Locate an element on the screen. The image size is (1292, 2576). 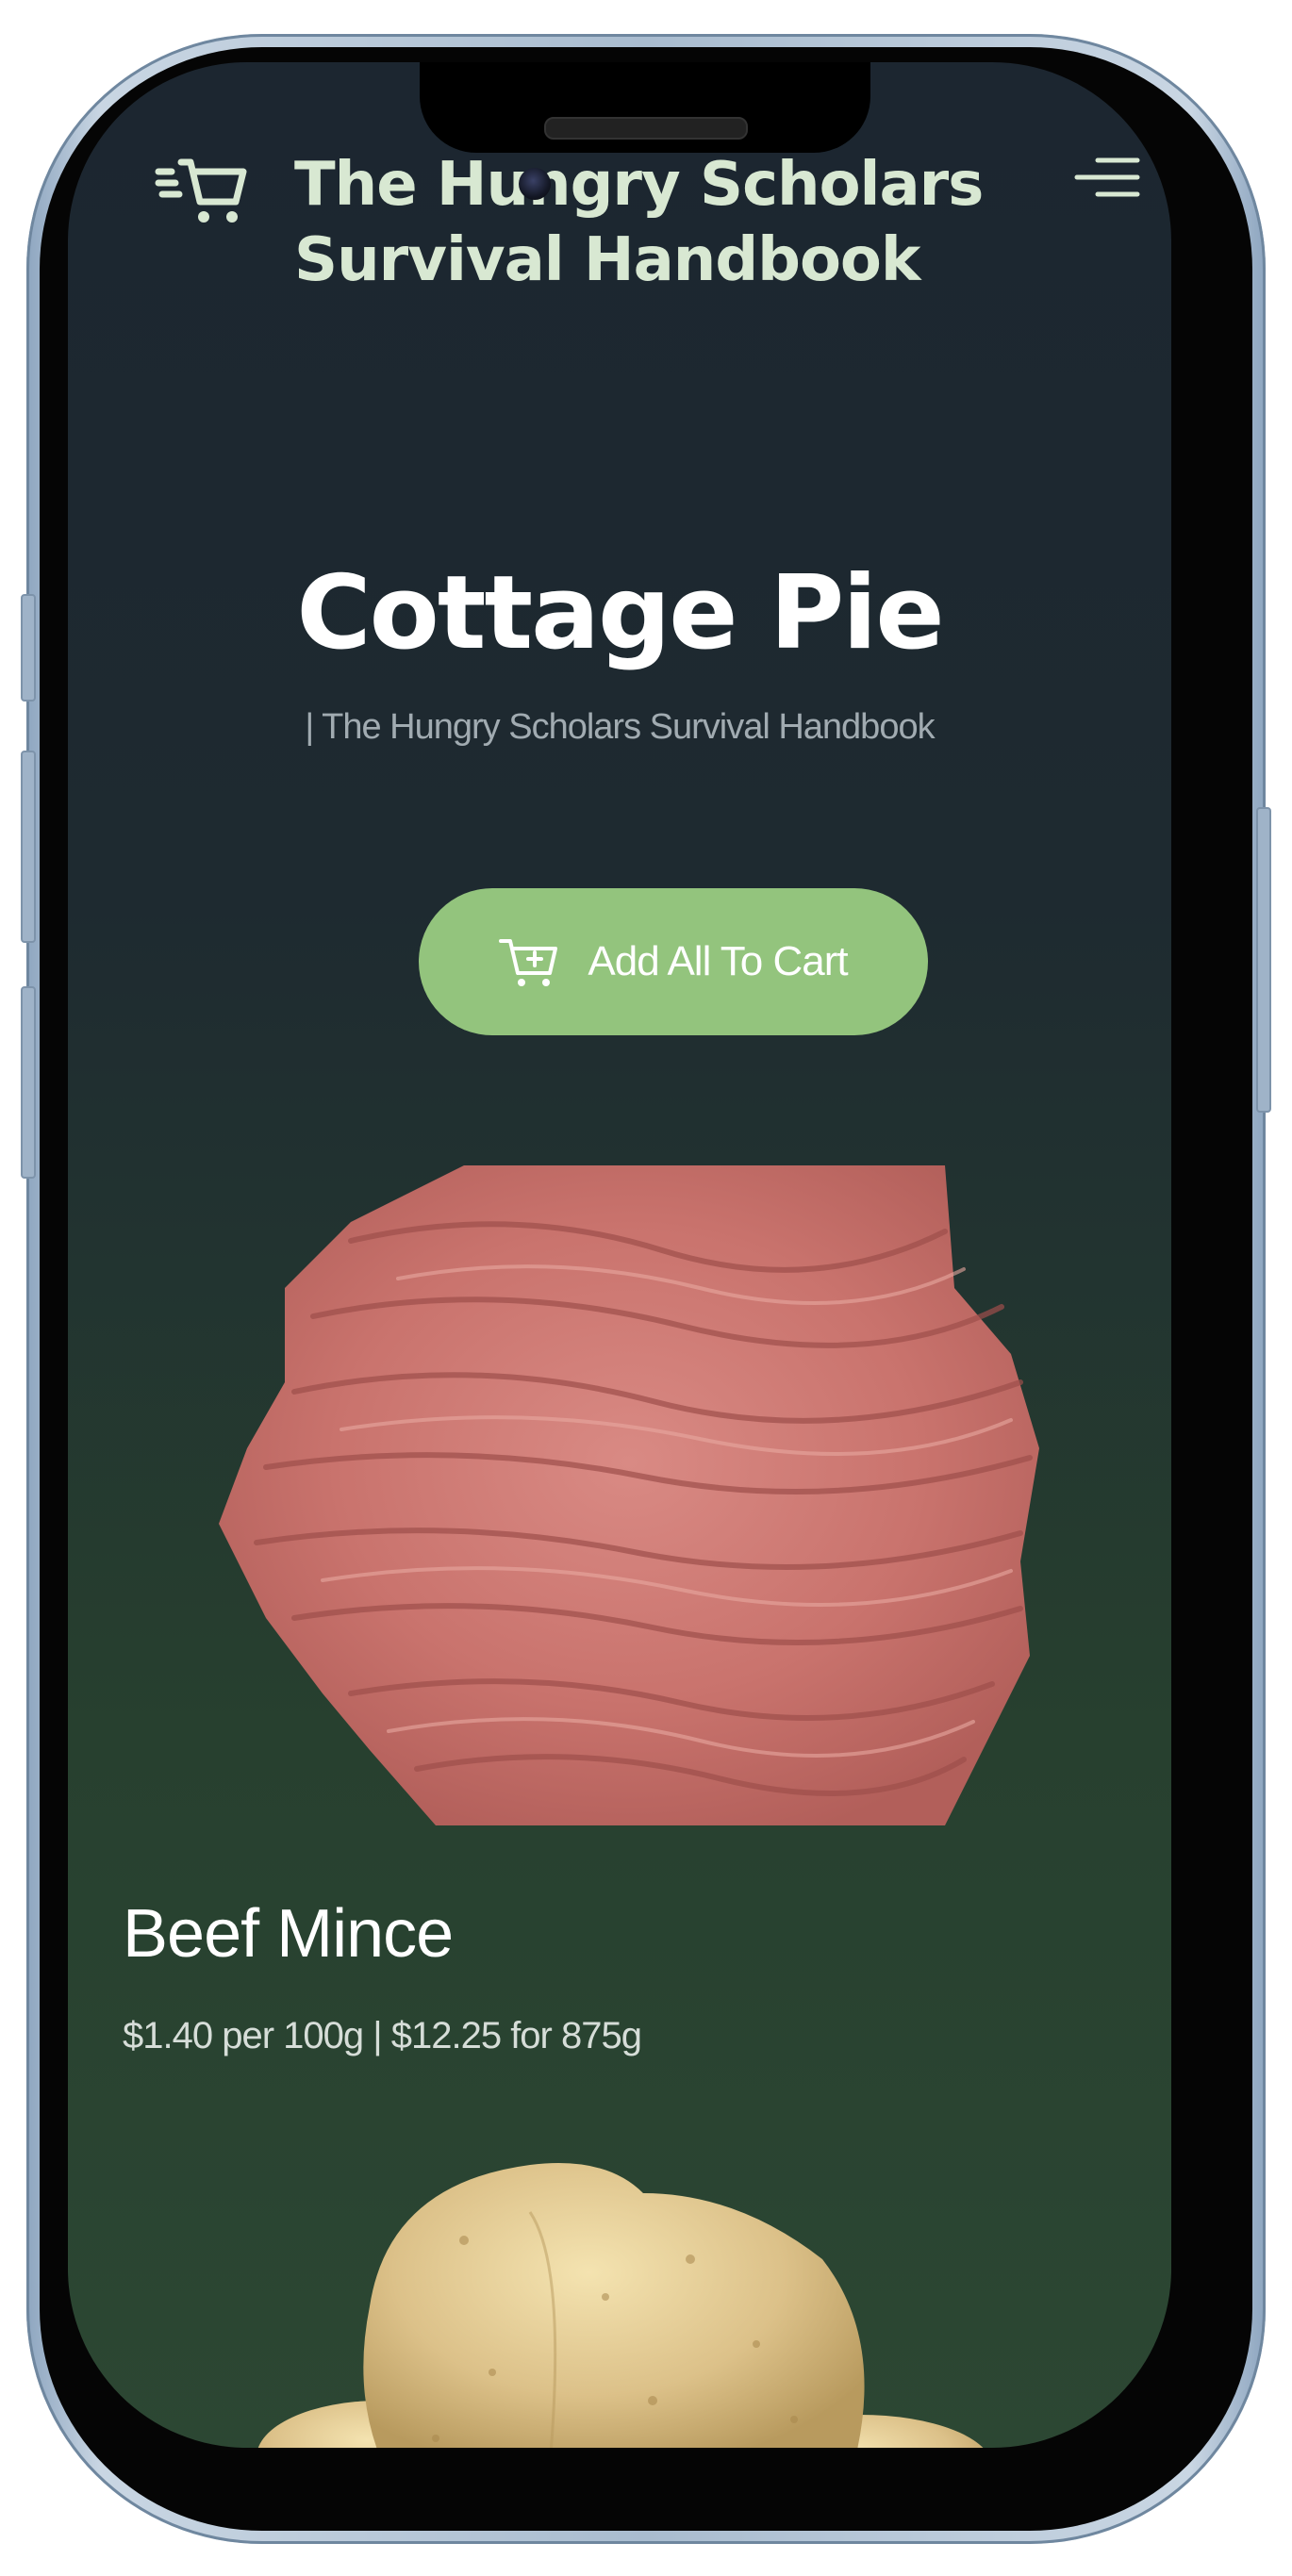
menu-icon is located at coordinates (1107, 181).